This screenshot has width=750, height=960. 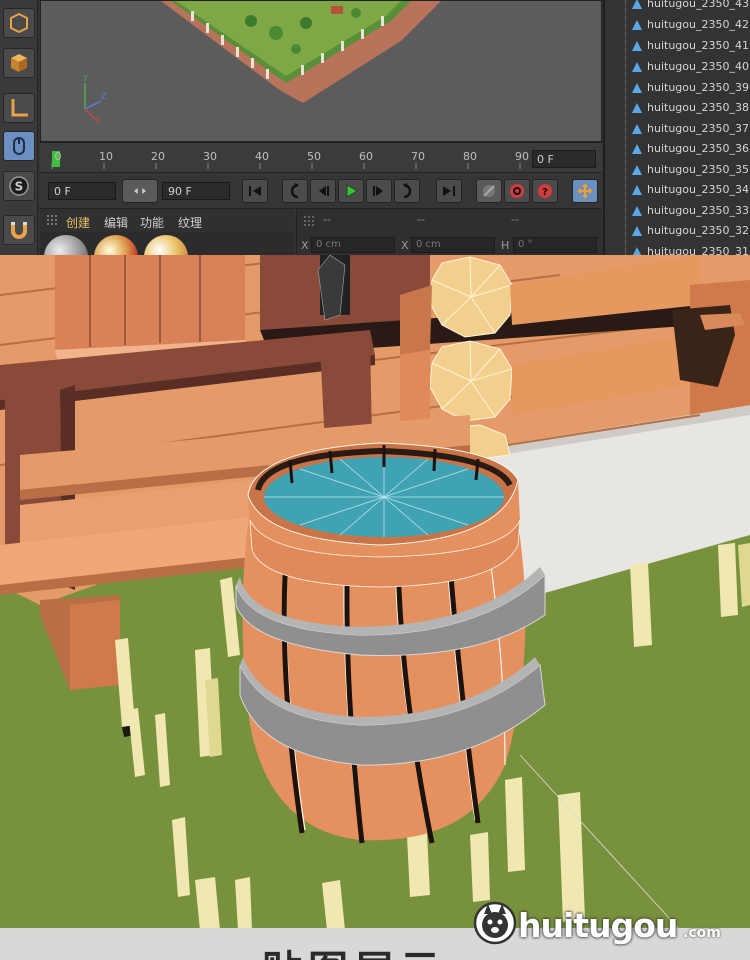 I want to click on menu-function: 功能, so click(x=152, y=222).